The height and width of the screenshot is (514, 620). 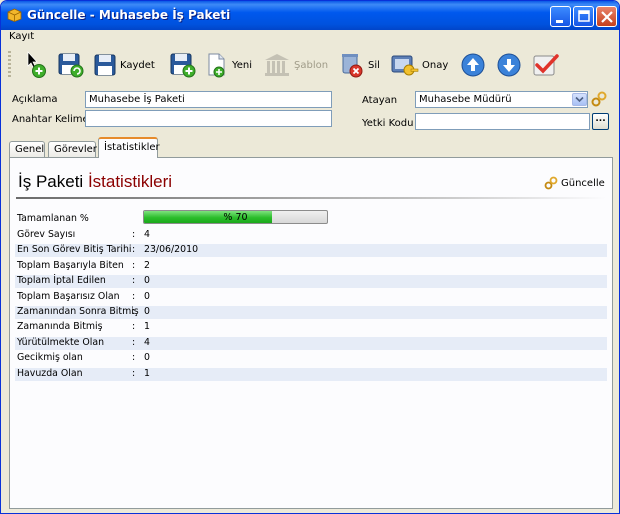 I want to click on refresh-link-icon, so click(x=551, y=183).